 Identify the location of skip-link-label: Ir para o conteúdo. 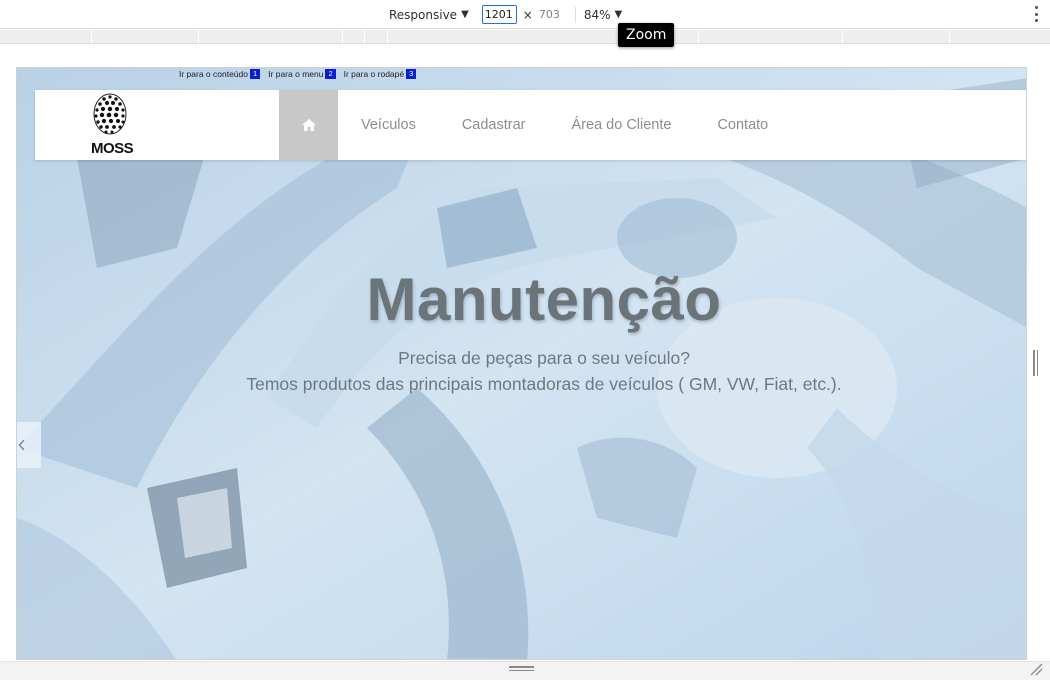
(213, 74).